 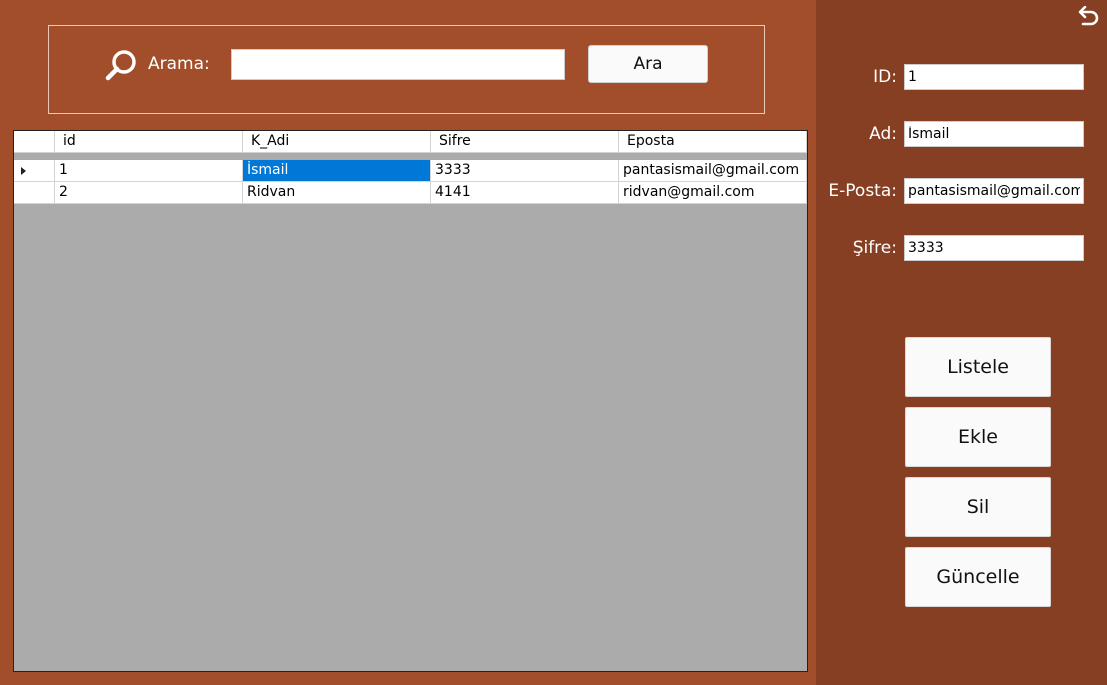 I want to click on current-row-arrow-icon, so click(x=23, y=171).